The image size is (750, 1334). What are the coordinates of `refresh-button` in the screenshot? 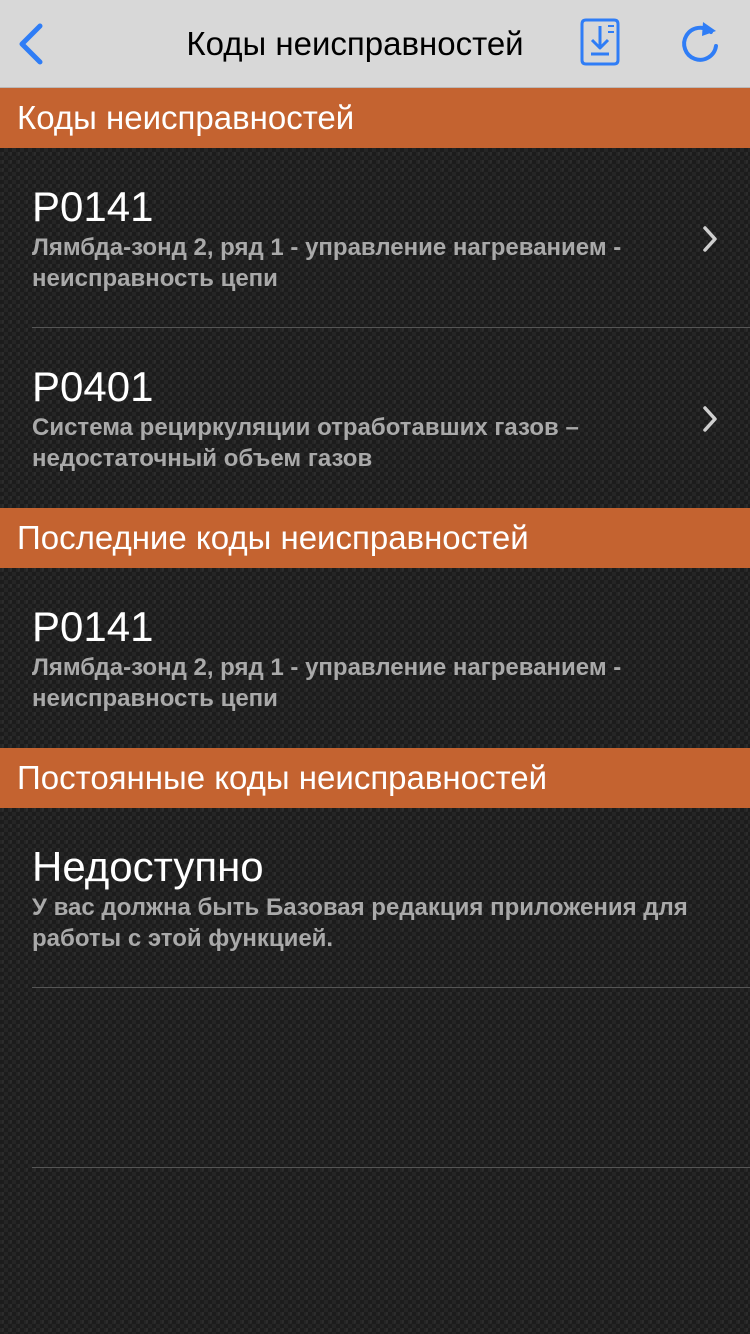 It's located at (700, 43).